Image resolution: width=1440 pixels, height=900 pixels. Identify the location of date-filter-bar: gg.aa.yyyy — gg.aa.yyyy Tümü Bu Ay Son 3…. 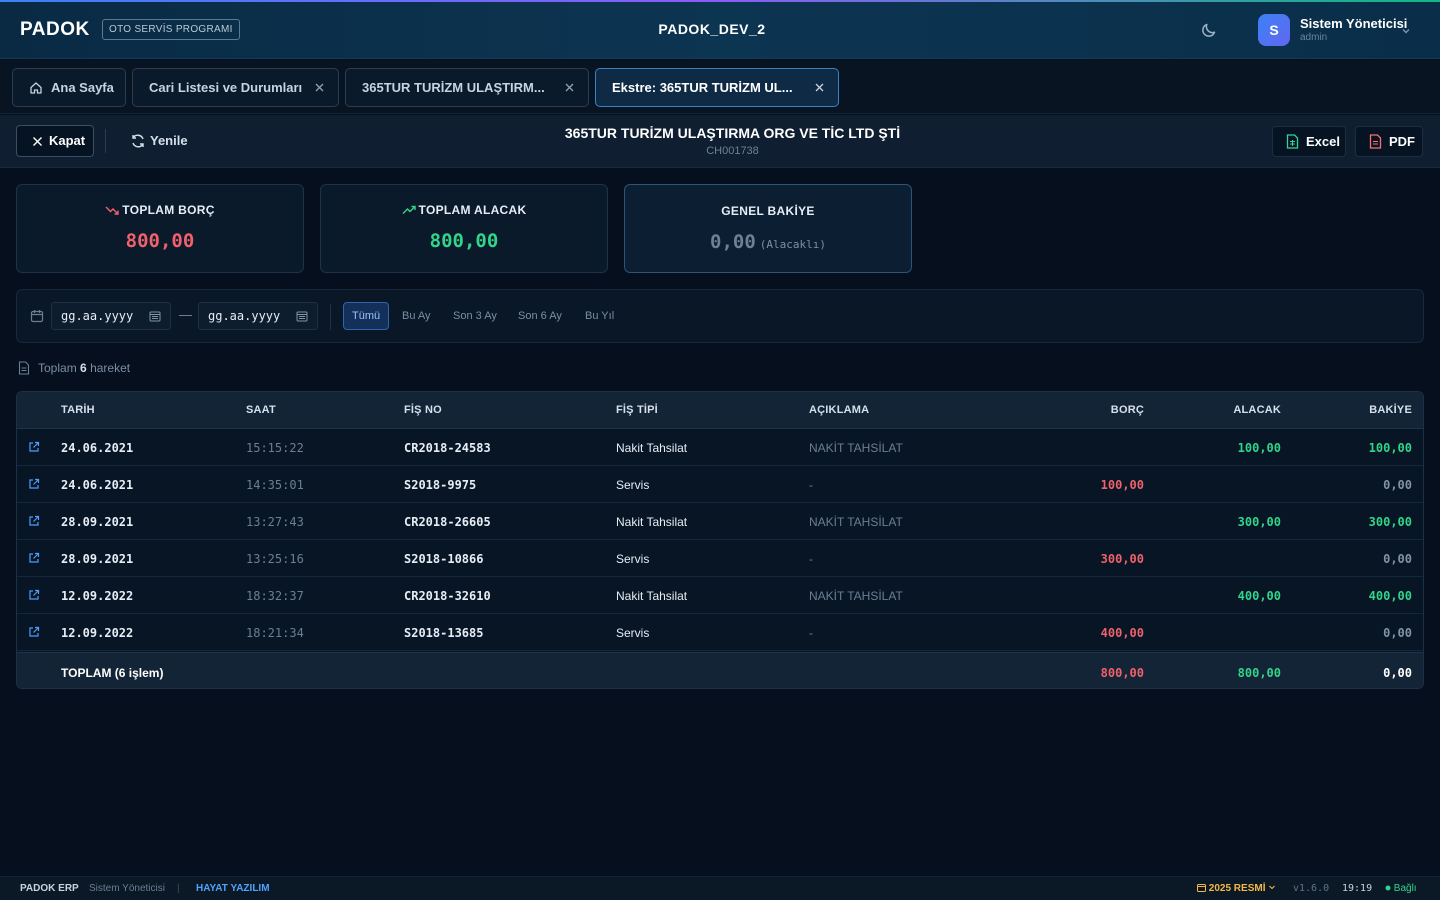
(720, 316).